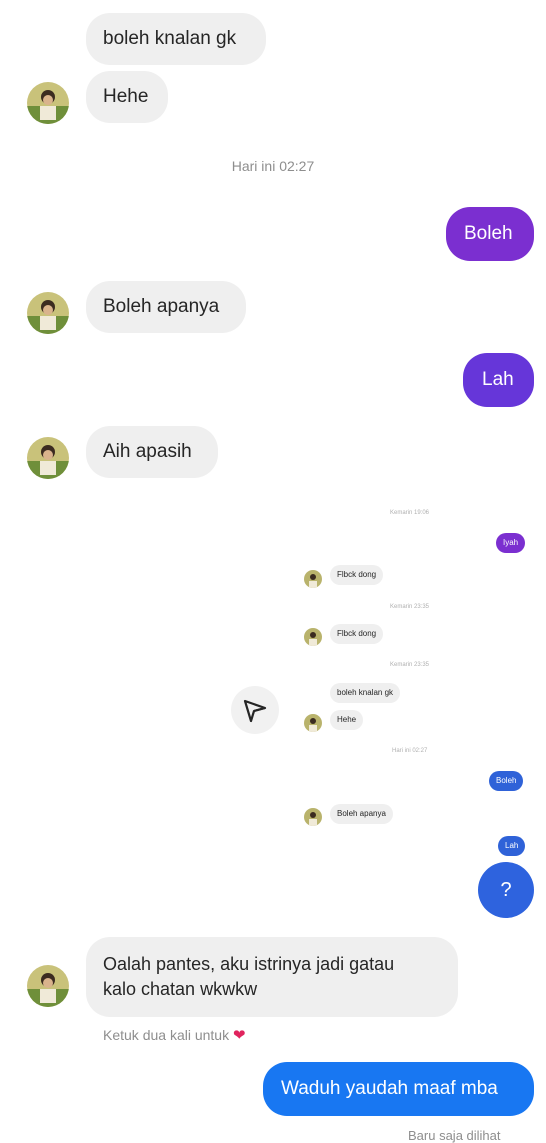 The height and width of the screenshot is (1143, 546). What do you see at coordinates (512, 846) in the screenshot?
I see `mini-outgoing-message: Lah` at bounding box center [512, 846].